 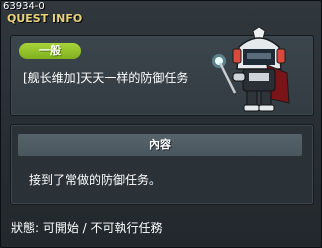 What do you see at coordinates (95, 180) in the screenshot?
I see `quest-content-text: 接到了常做的防御任务。` at bounding box center [95, 180].